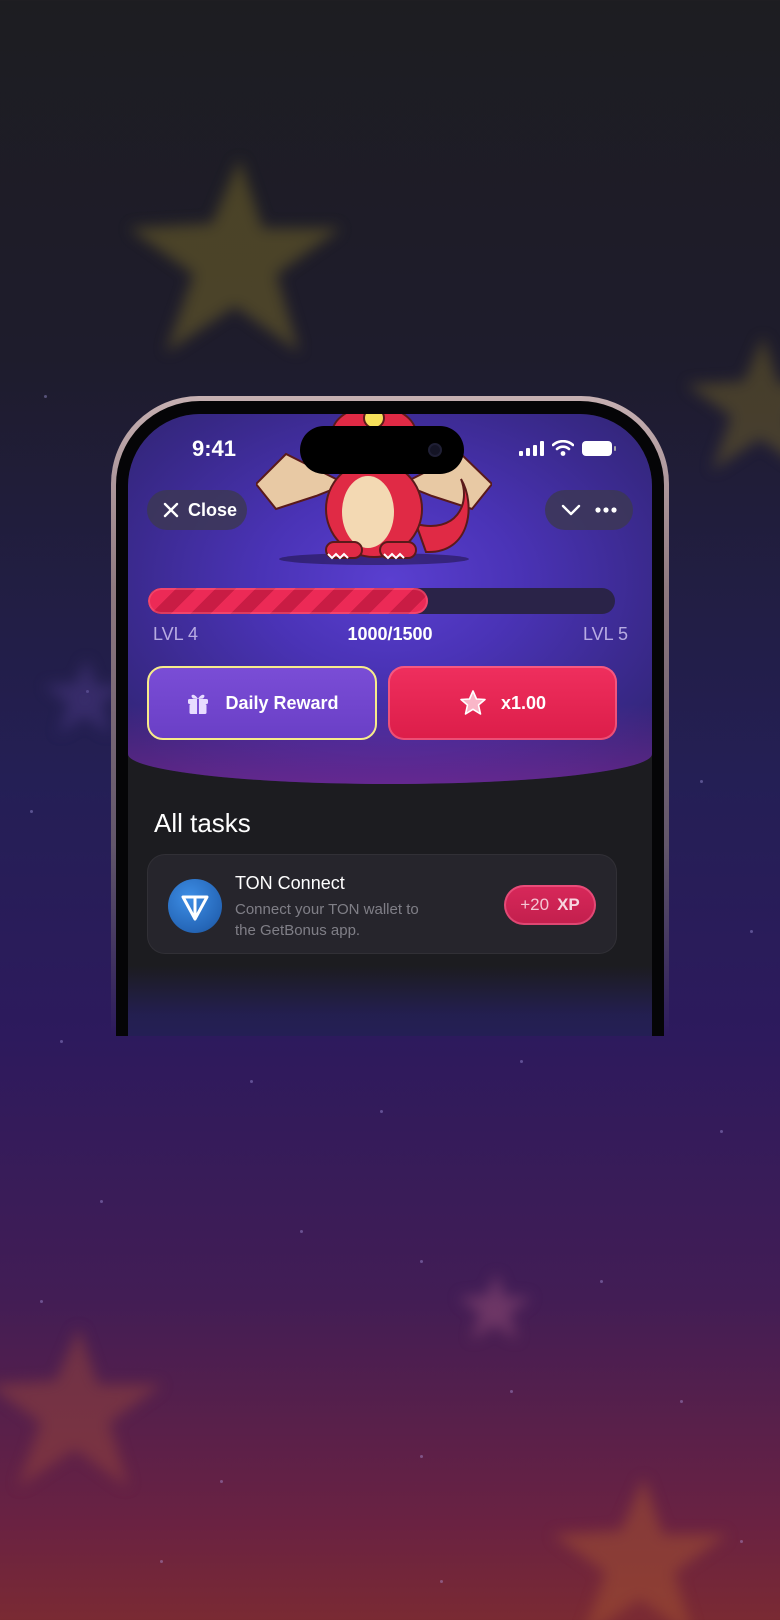  I want to click on xp-progress-fill, so click(288, 601).